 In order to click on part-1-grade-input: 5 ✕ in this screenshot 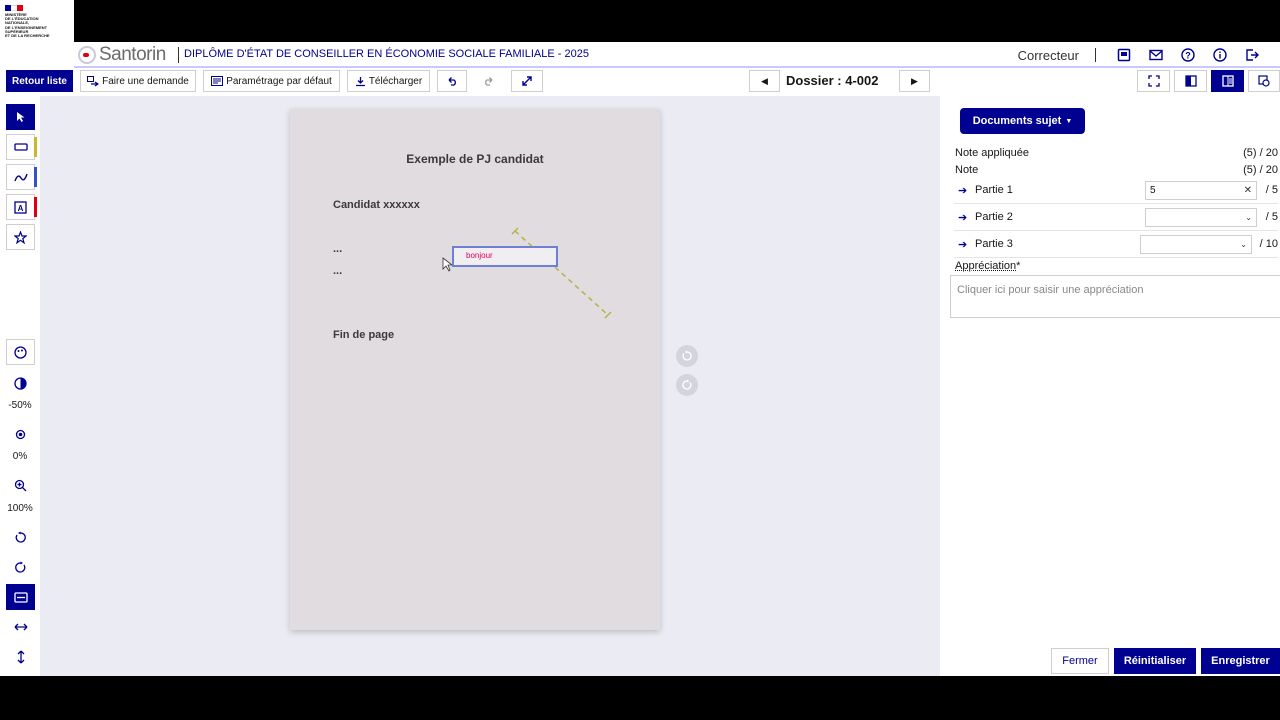, I will do `click(1201, 190)`.